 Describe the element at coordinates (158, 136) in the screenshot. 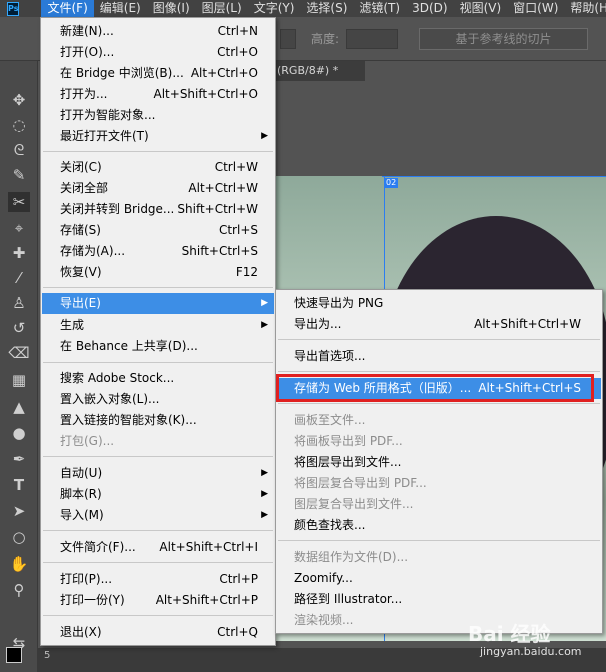

I see `menu-item-recent-files: 最近打开文件(T) ▶` at that location.